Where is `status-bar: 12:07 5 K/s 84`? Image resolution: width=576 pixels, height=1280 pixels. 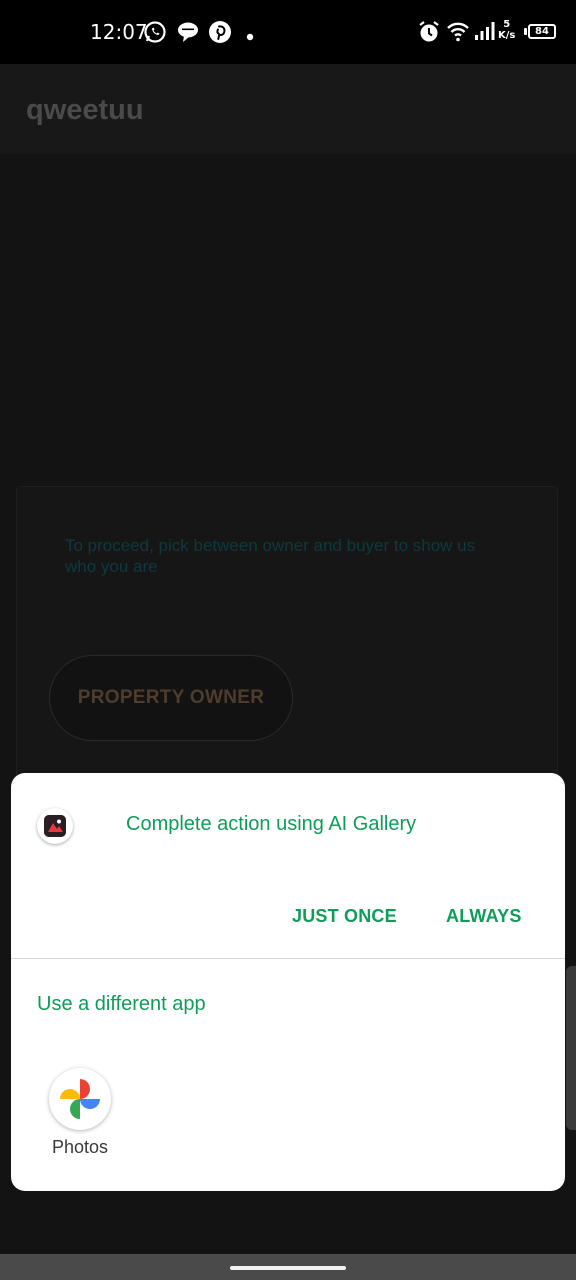
status-bar: 12:07 5 K/s 84 is located at coordinates (288, 32).